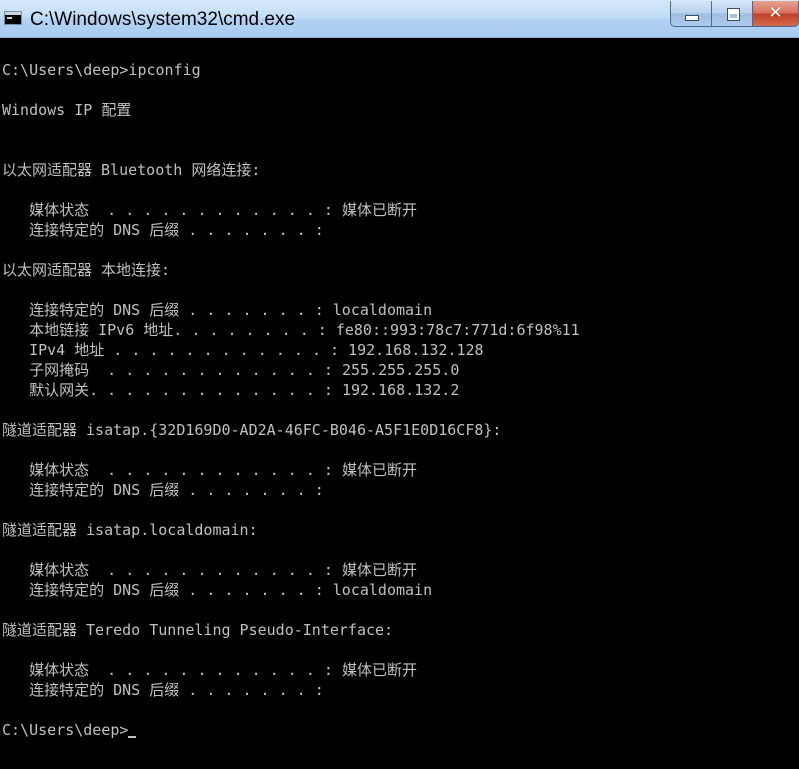  I want to click on close-icon: ✕, so click(775, 13).